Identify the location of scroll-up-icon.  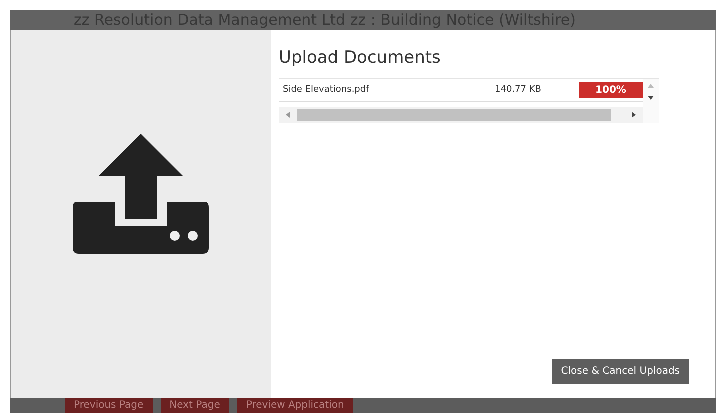
(651, 86).